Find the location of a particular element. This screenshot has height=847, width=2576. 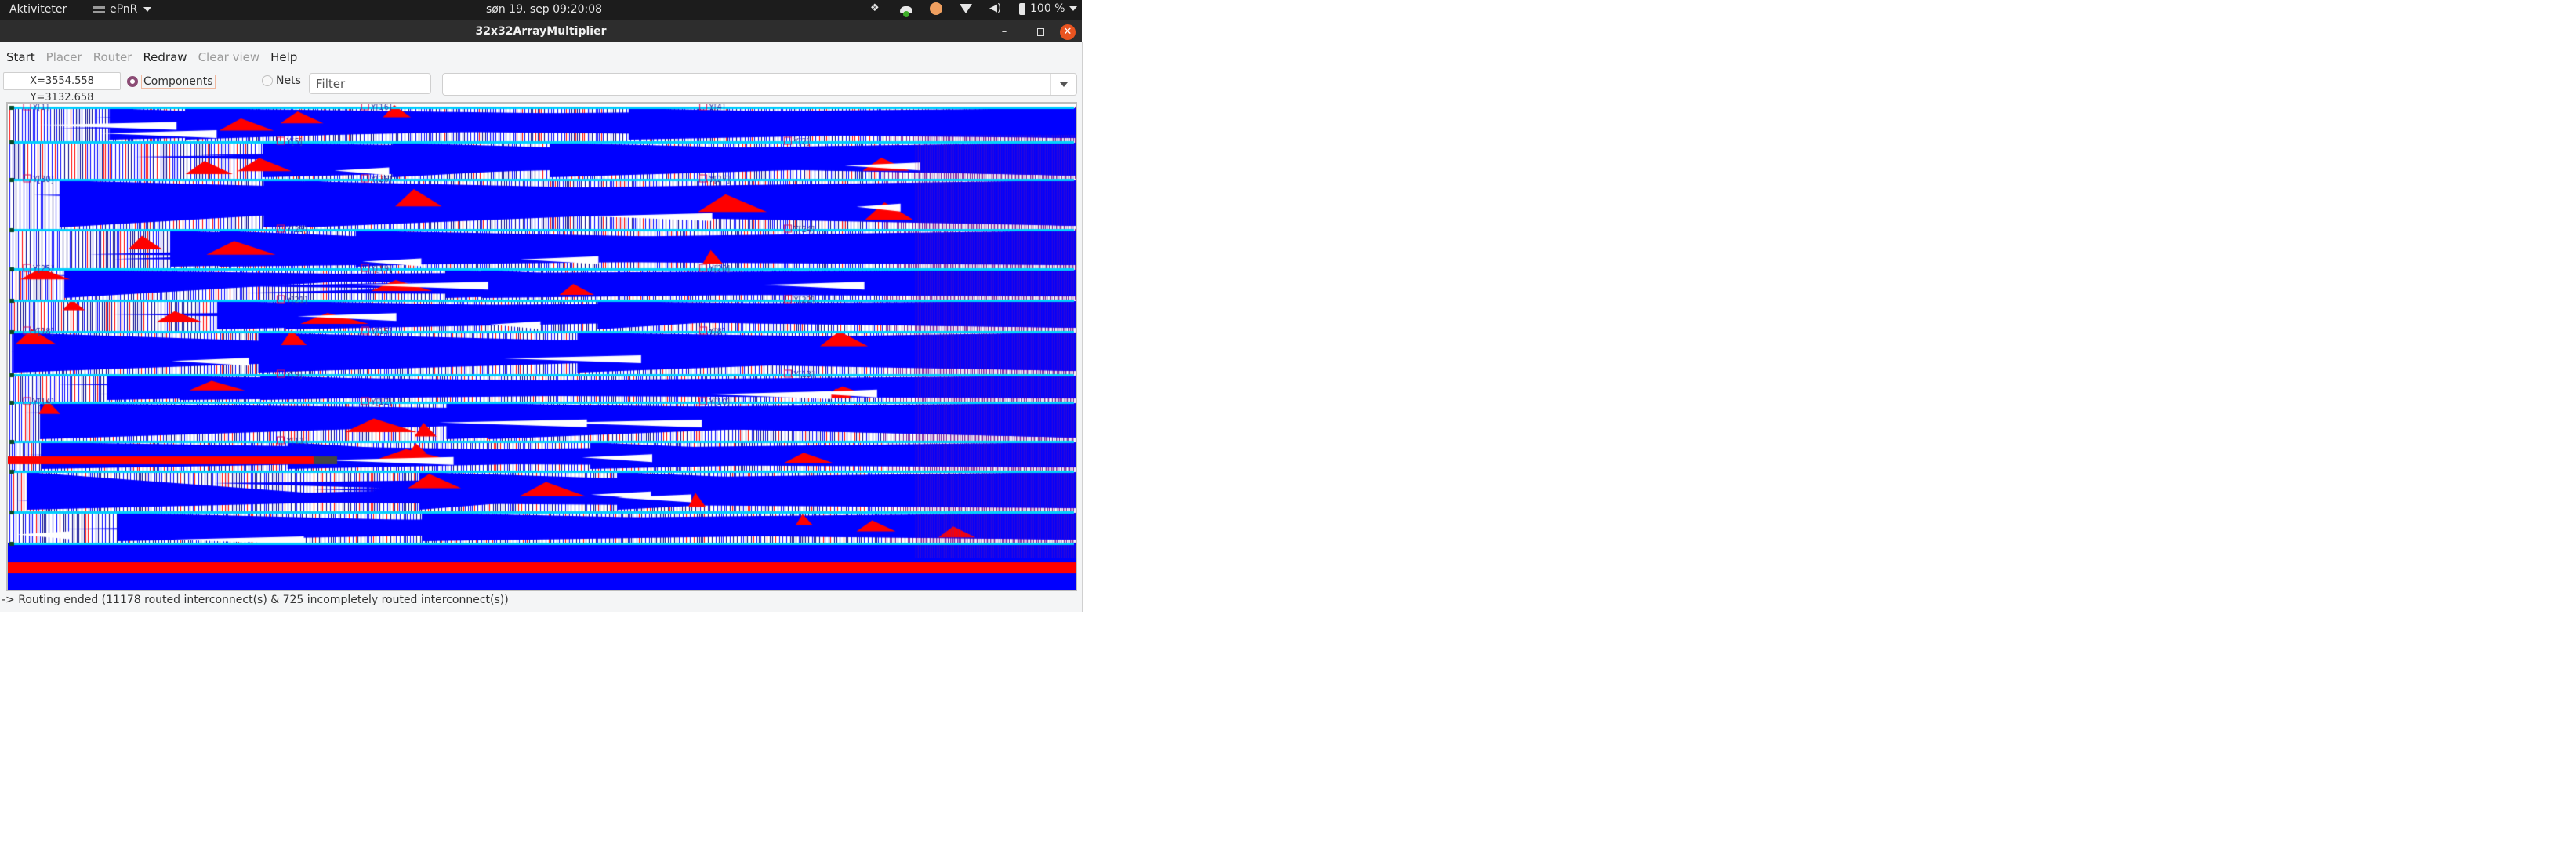

radio-unselected-icon is located at coordinates (267, 80).